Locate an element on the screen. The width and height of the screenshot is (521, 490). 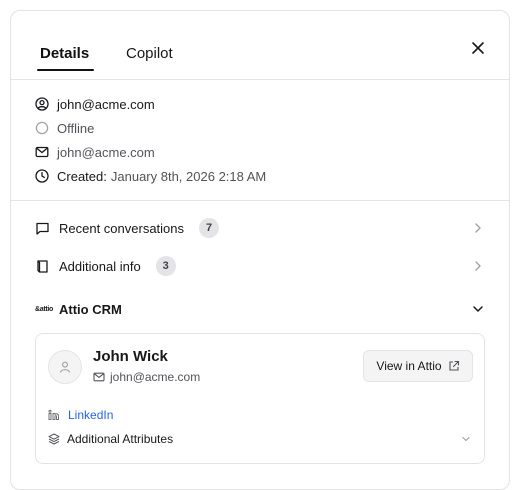
tab-details-label: Details is located at coordinates (65, 53).